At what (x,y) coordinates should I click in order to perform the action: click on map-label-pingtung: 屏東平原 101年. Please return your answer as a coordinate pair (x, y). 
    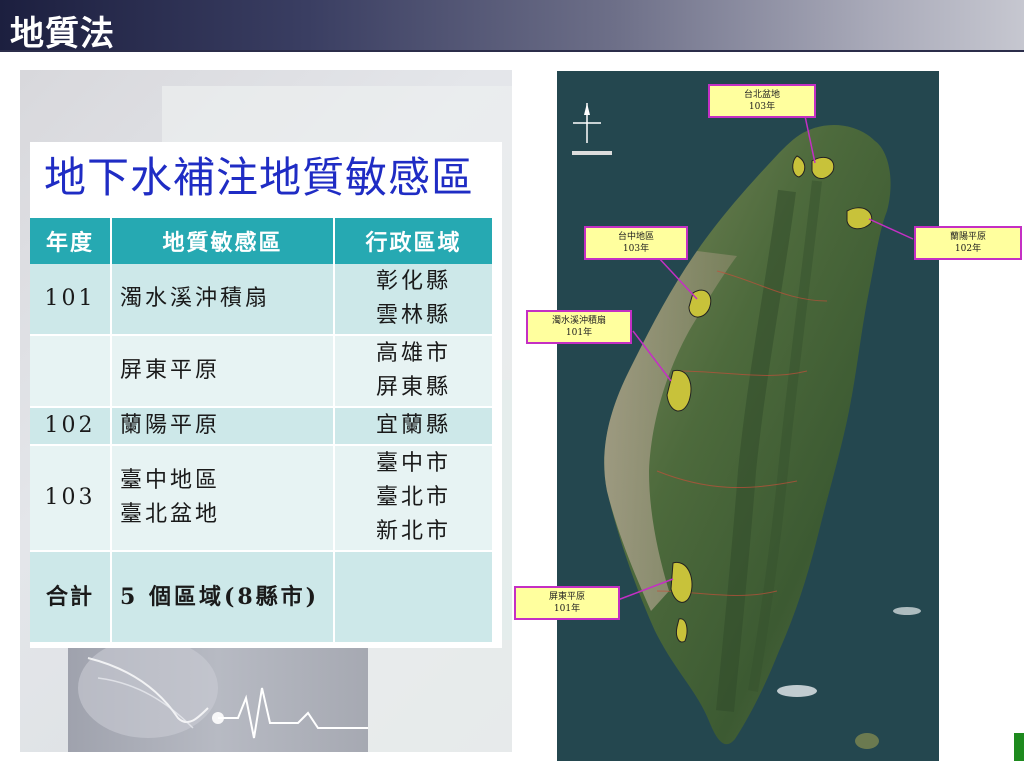
    Looking at the image, I should click on (567, 603).